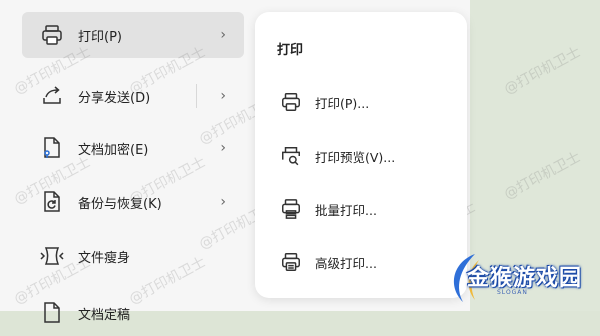 This screenshot has width=600, height=336. Describe the element at coordinates (52, 202) in the screenshot. I see `backup-icon` at that location.